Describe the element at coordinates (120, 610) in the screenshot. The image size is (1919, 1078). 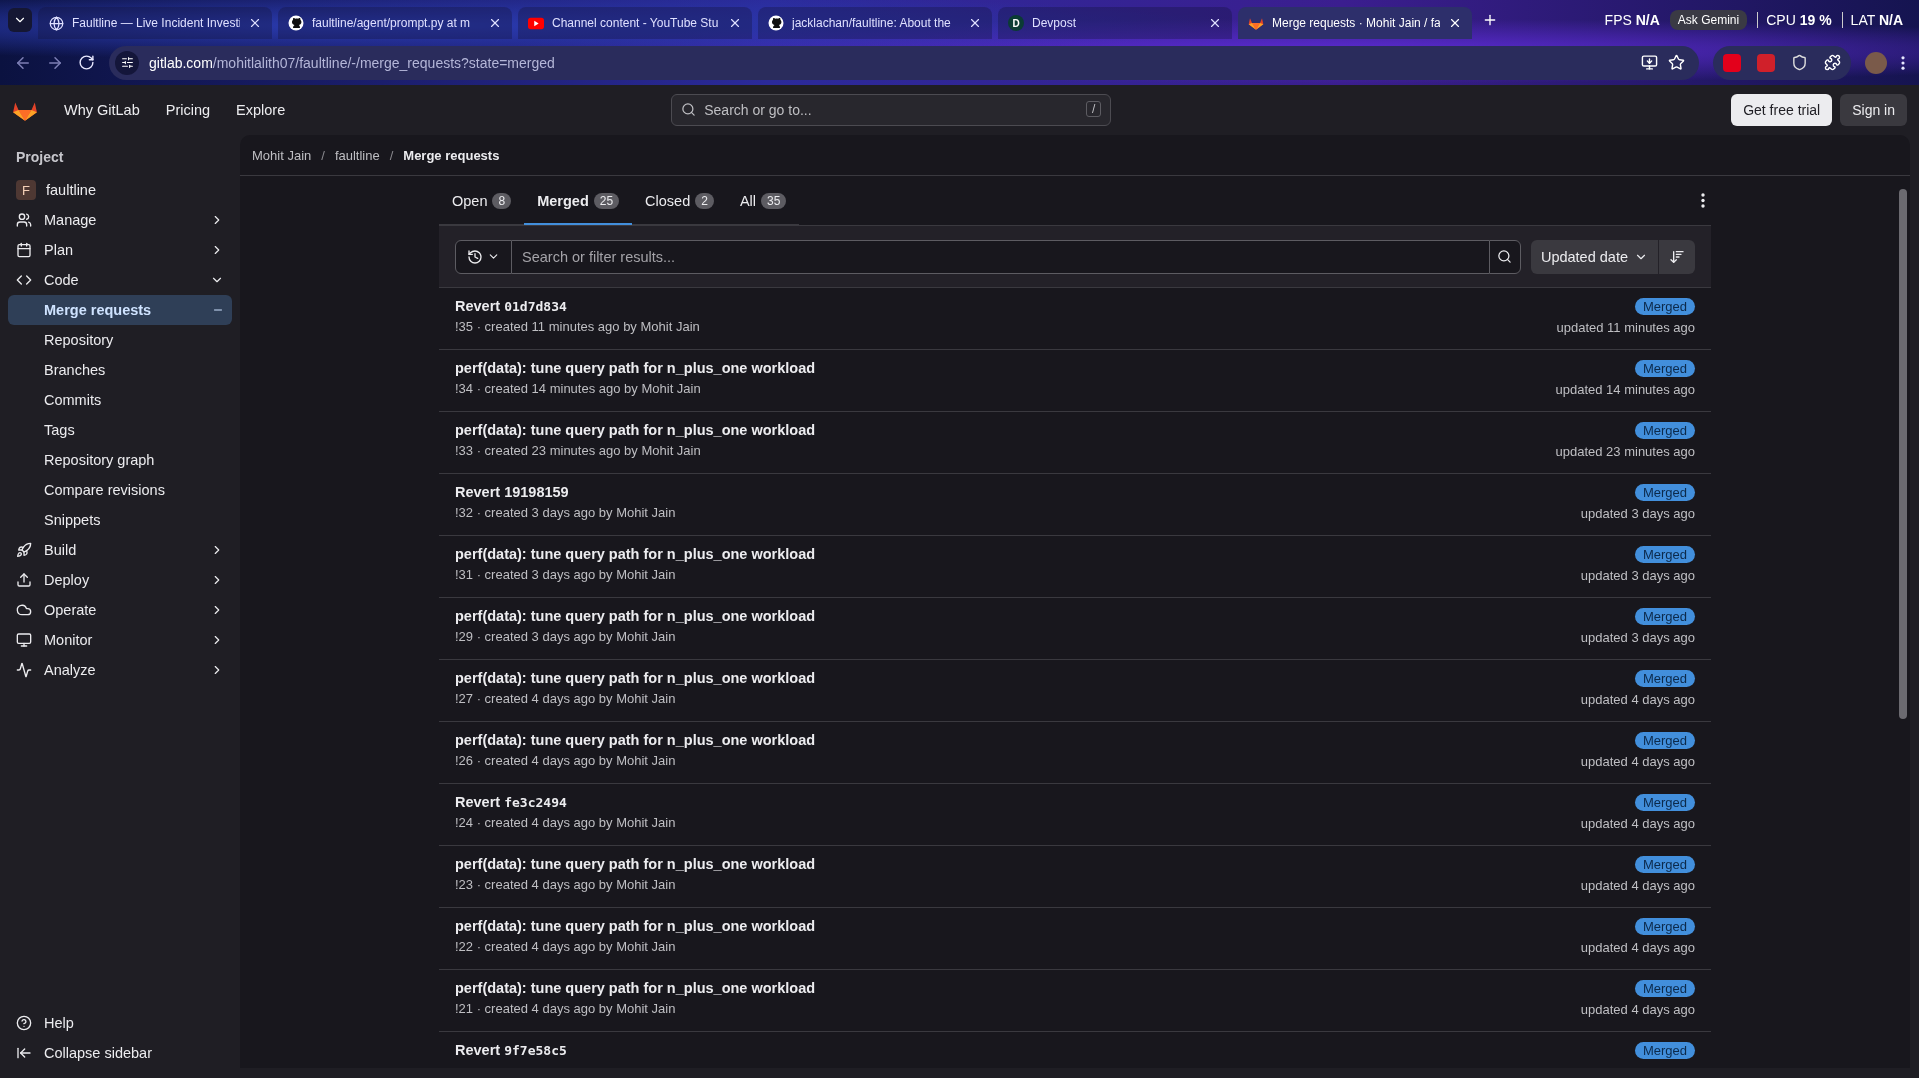
I see `sidebar-item: Operate` at that location.